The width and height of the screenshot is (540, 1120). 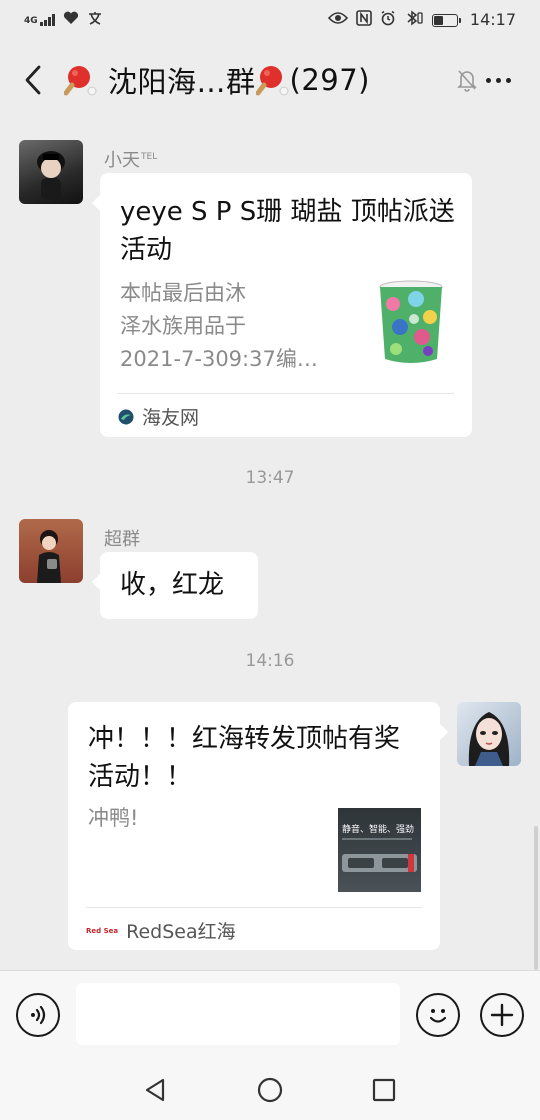 What do you see at coordinates (149, 157) in the screenshot?
I see `sender-badge: TEL` at bounding box center [149, 157].